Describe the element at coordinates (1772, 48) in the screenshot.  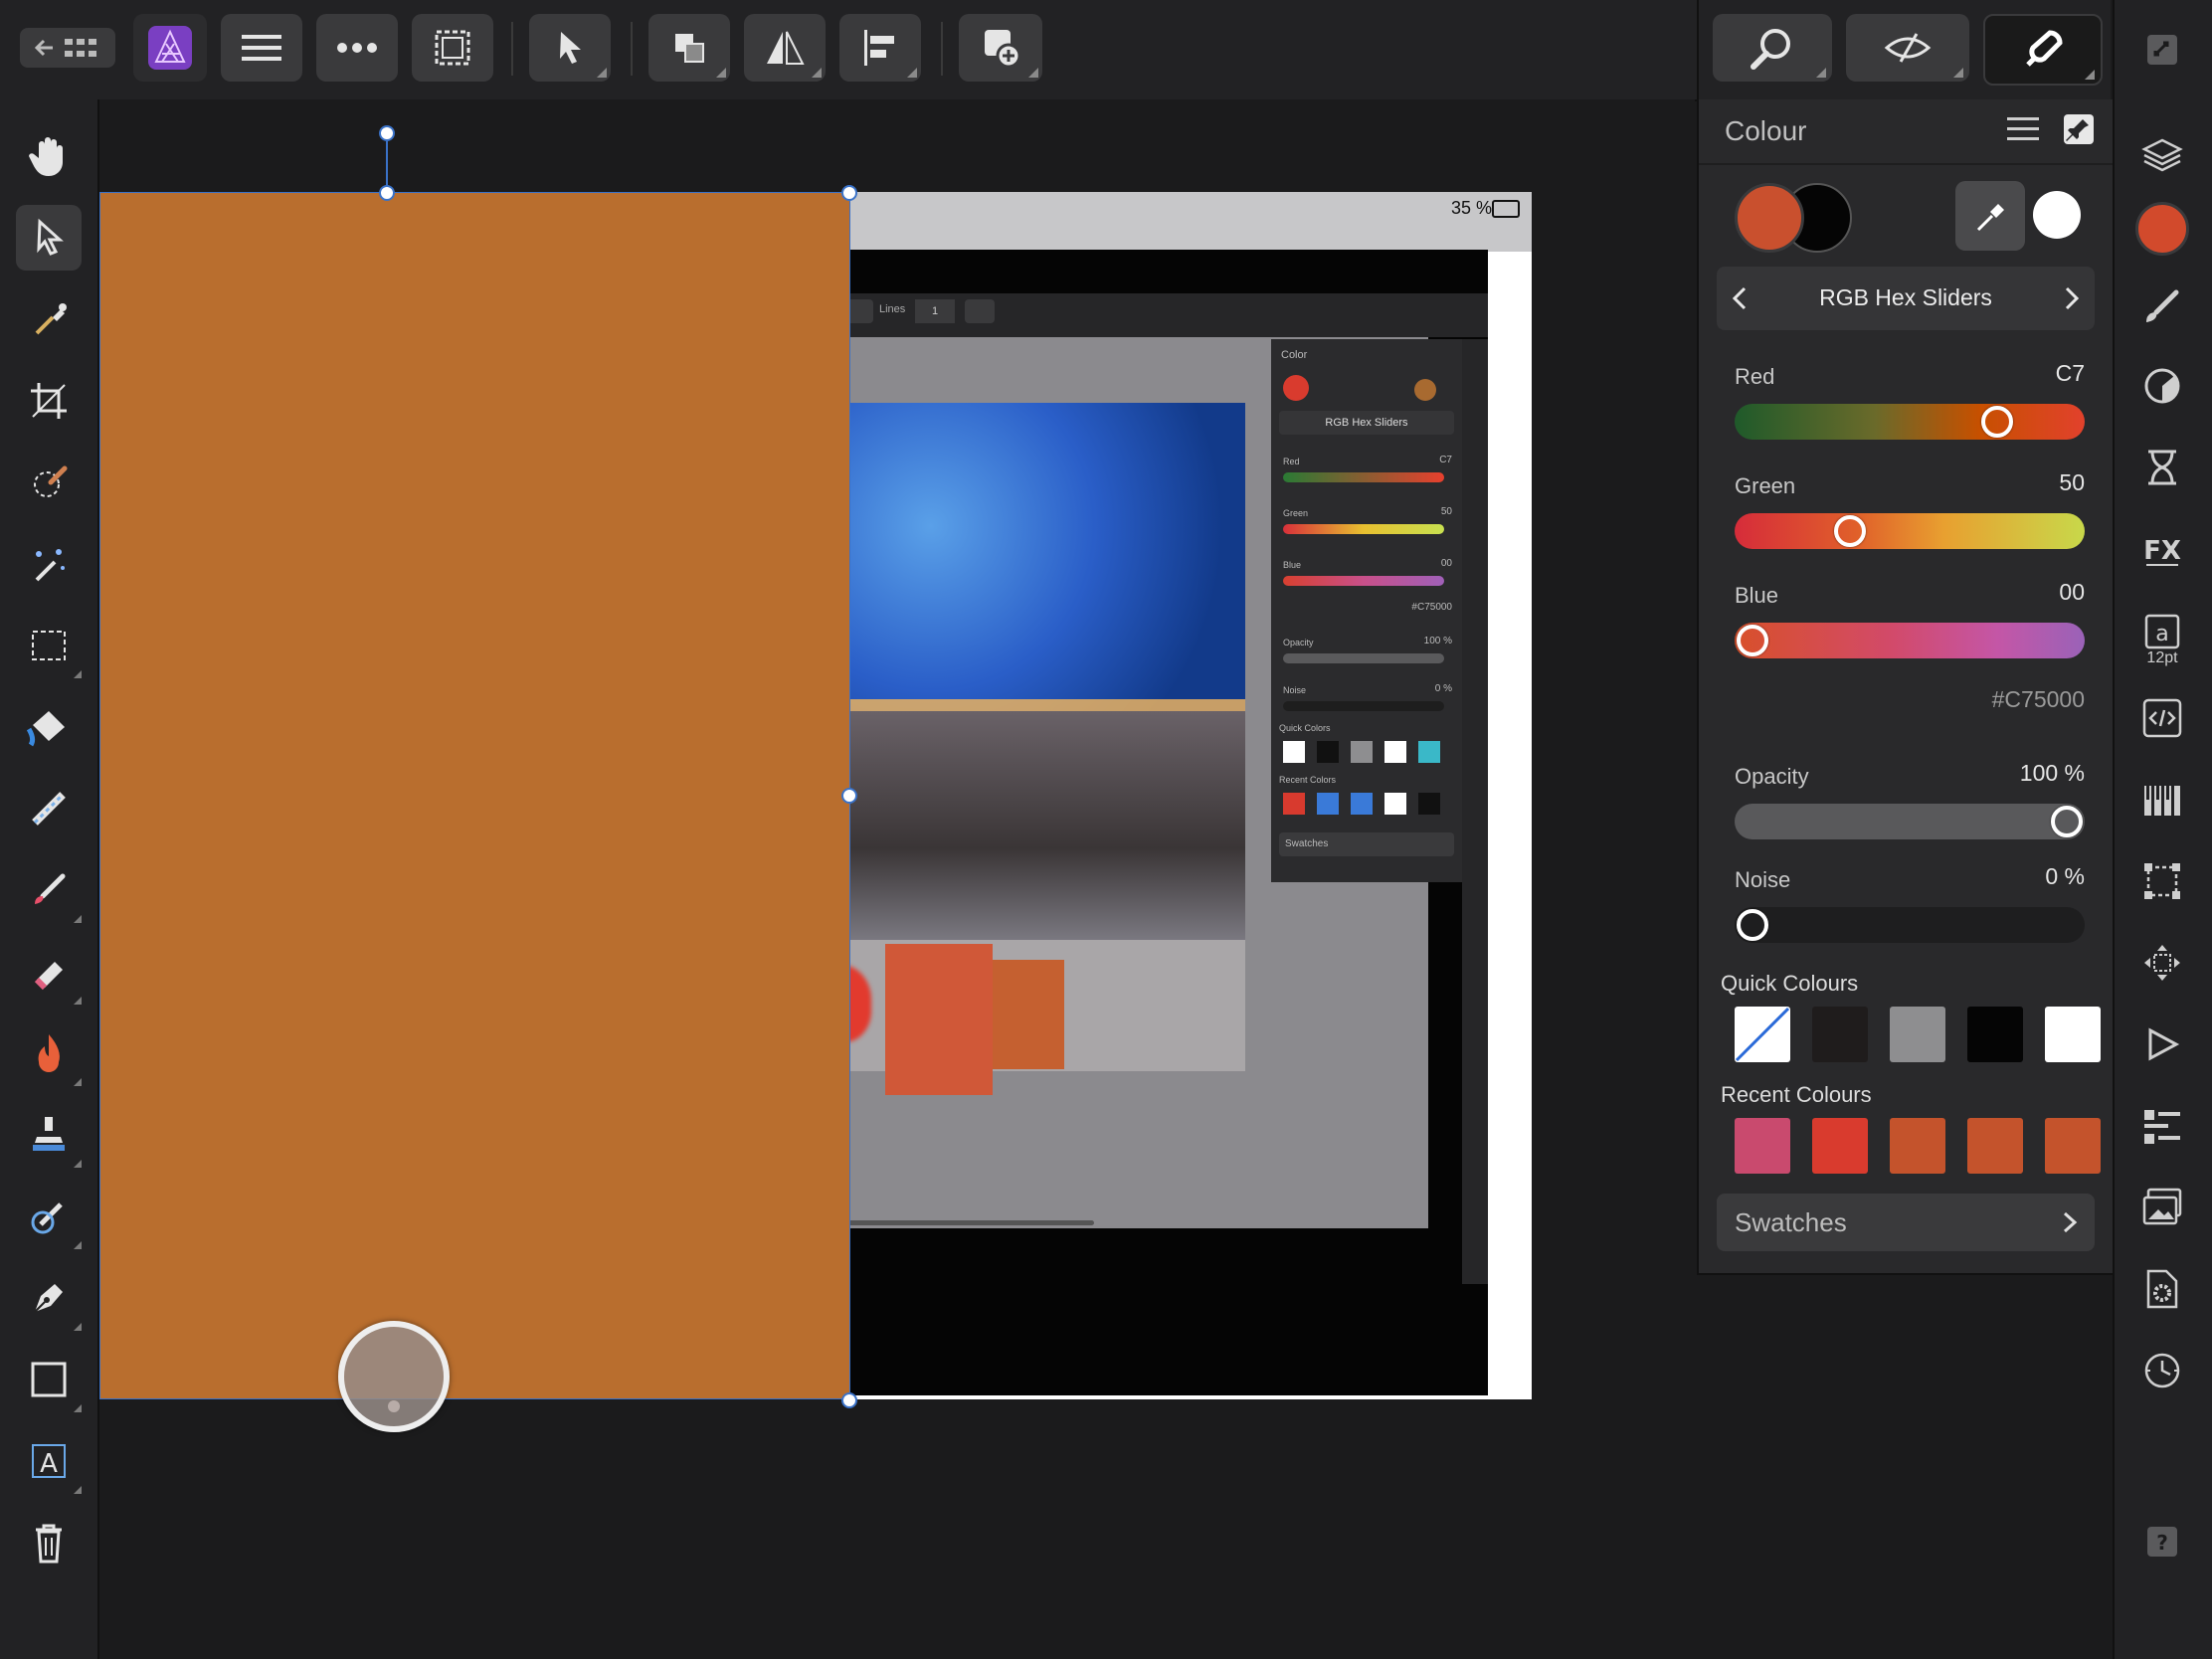
I see `zoom-studio-button` at that location.